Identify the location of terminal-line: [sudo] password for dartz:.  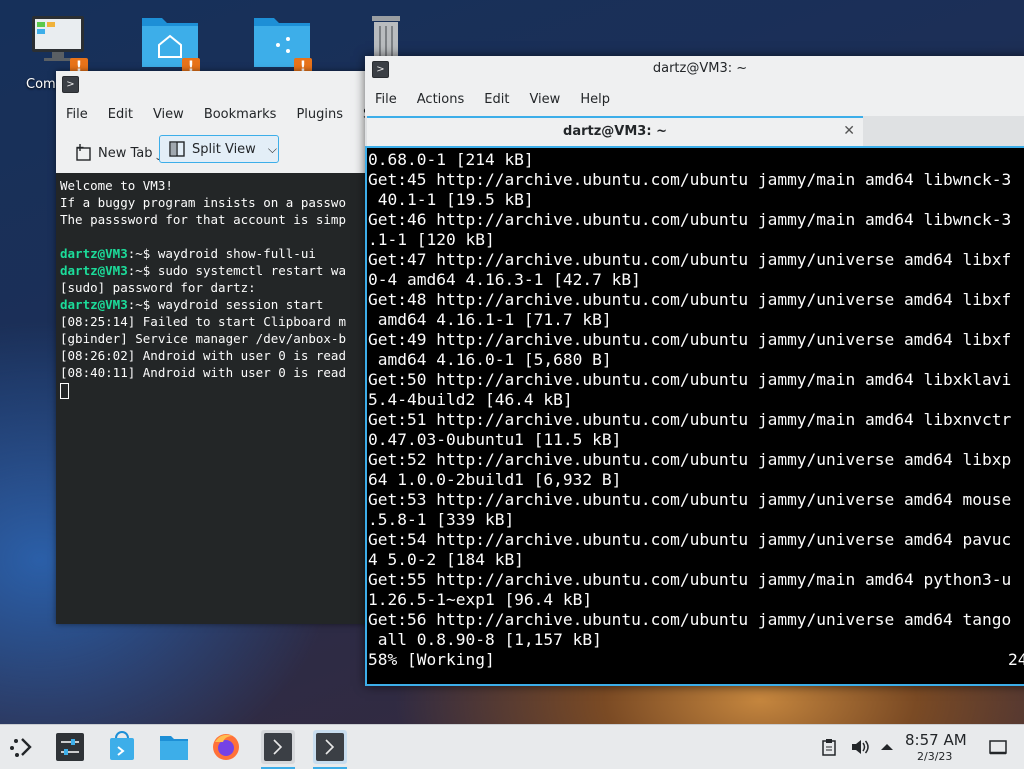
(158, 287).